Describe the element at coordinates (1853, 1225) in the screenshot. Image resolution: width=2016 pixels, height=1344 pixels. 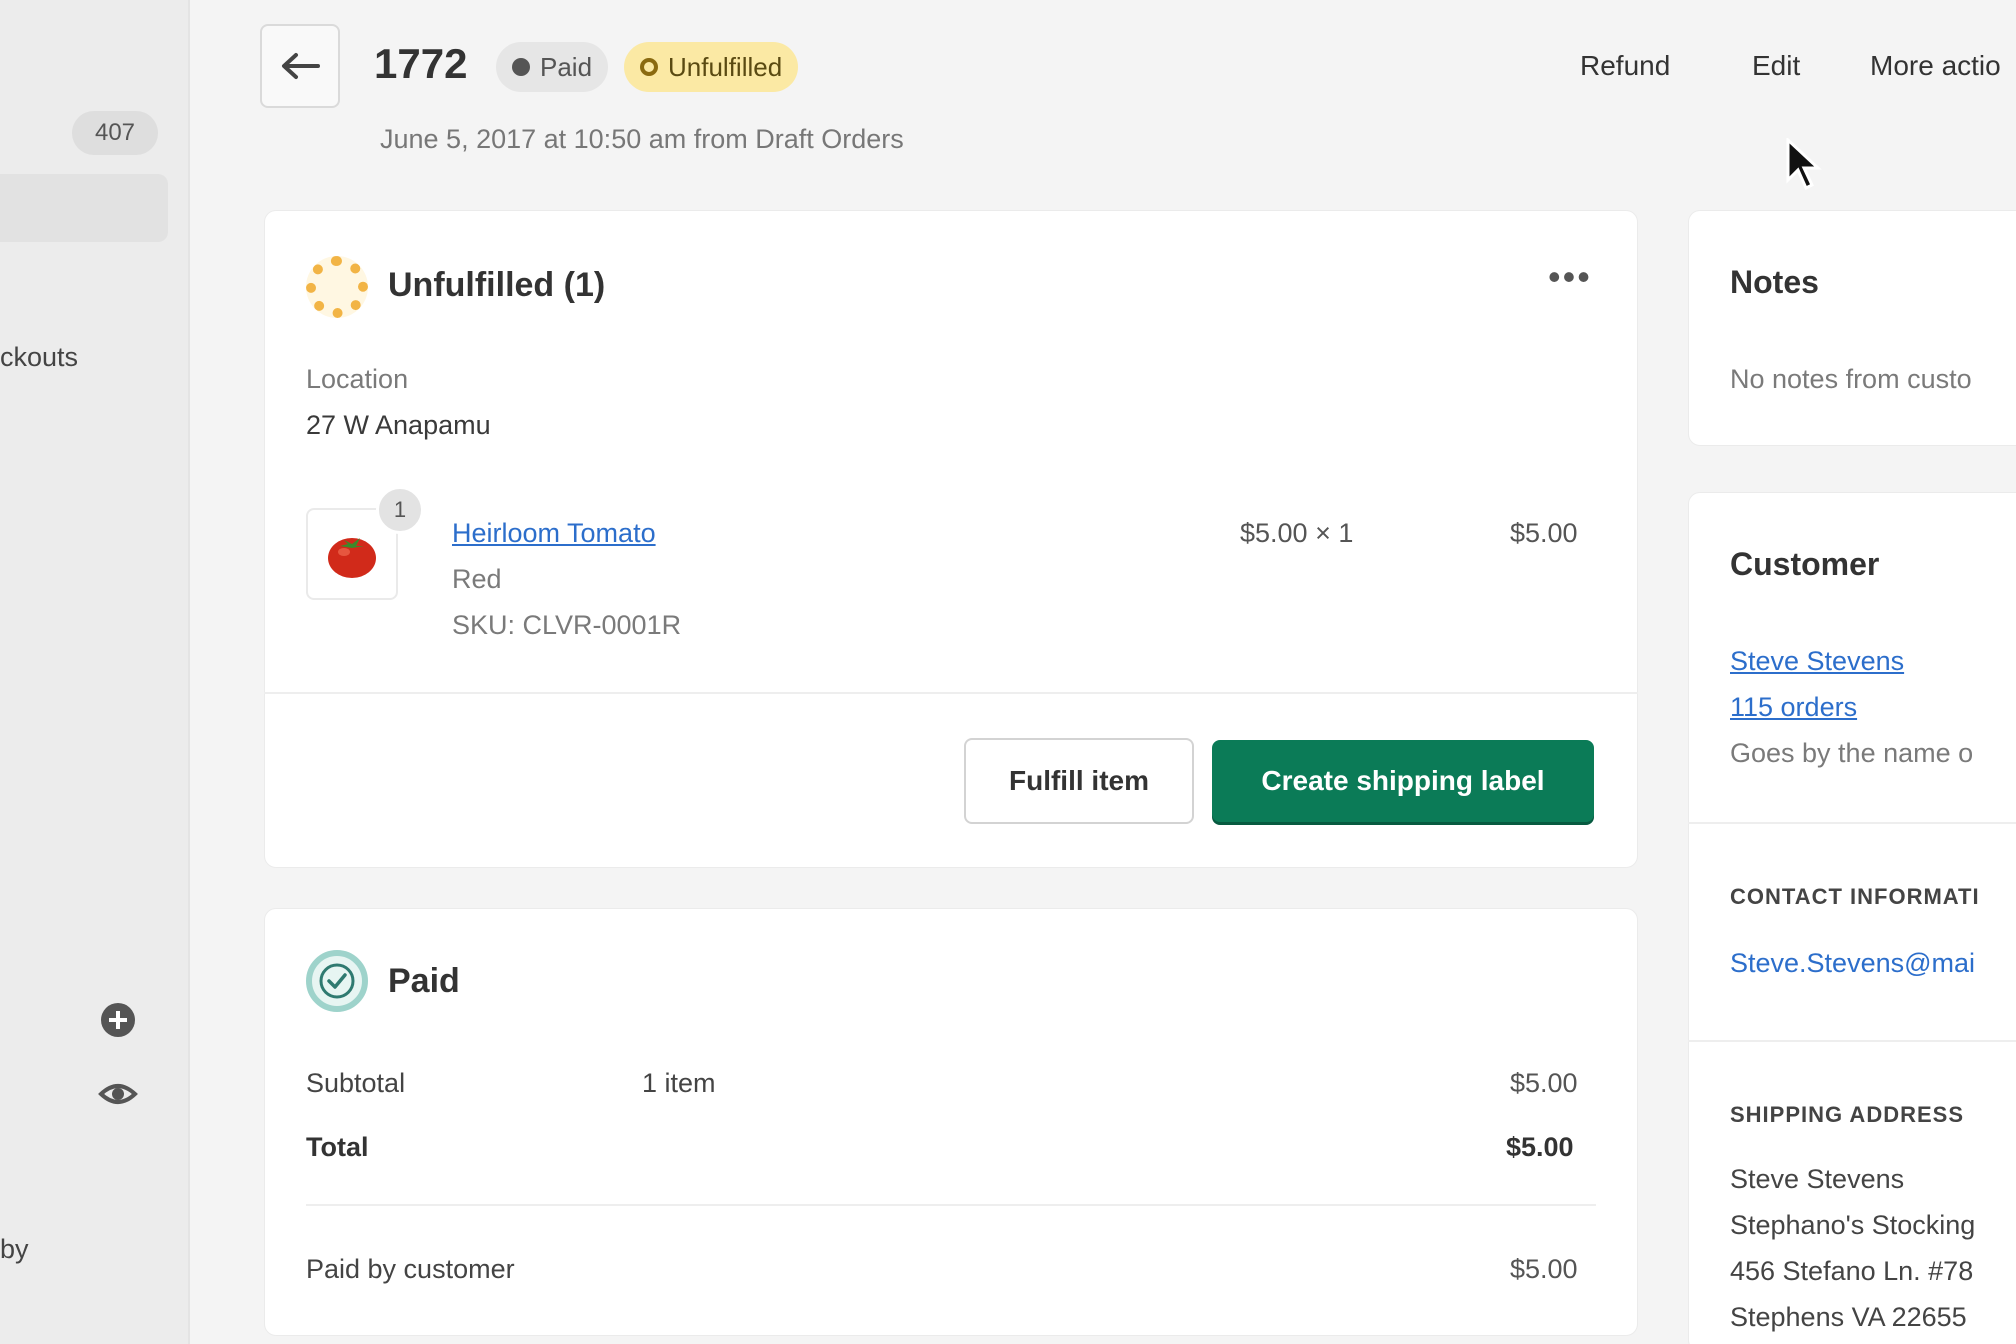
I see `address-line: Stephano's Stocking` at that location.